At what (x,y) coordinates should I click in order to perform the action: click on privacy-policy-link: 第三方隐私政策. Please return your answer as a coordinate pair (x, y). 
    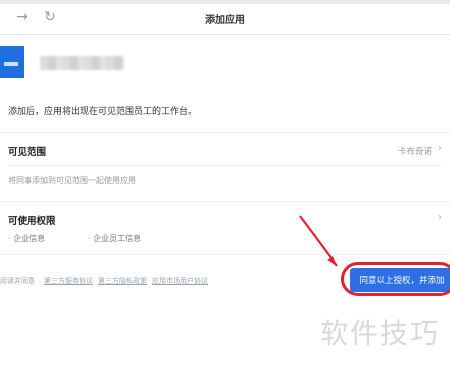
    Looking at the image, I should click on (122, 281).